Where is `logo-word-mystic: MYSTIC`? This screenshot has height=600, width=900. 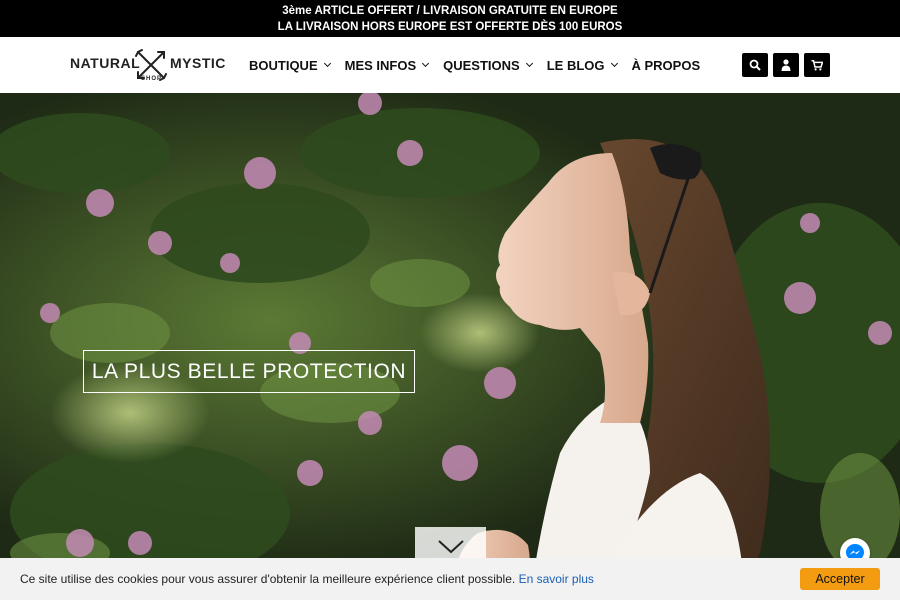 logo-word-mystic: MYSTIC is located at coordinates (198, 63).